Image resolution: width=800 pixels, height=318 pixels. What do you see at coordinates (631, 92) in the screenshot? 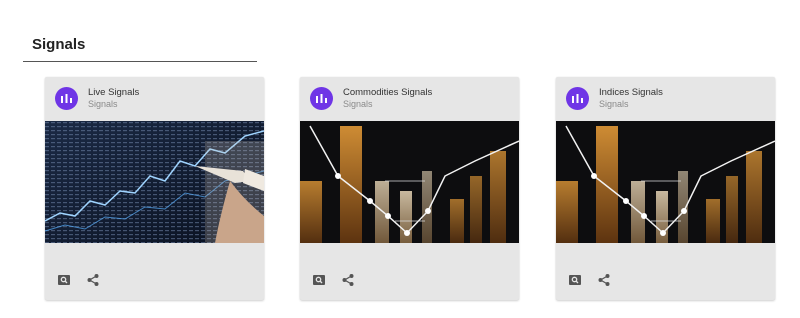
I see `card-title: Indices Signals` at bounding box center [631, 92].